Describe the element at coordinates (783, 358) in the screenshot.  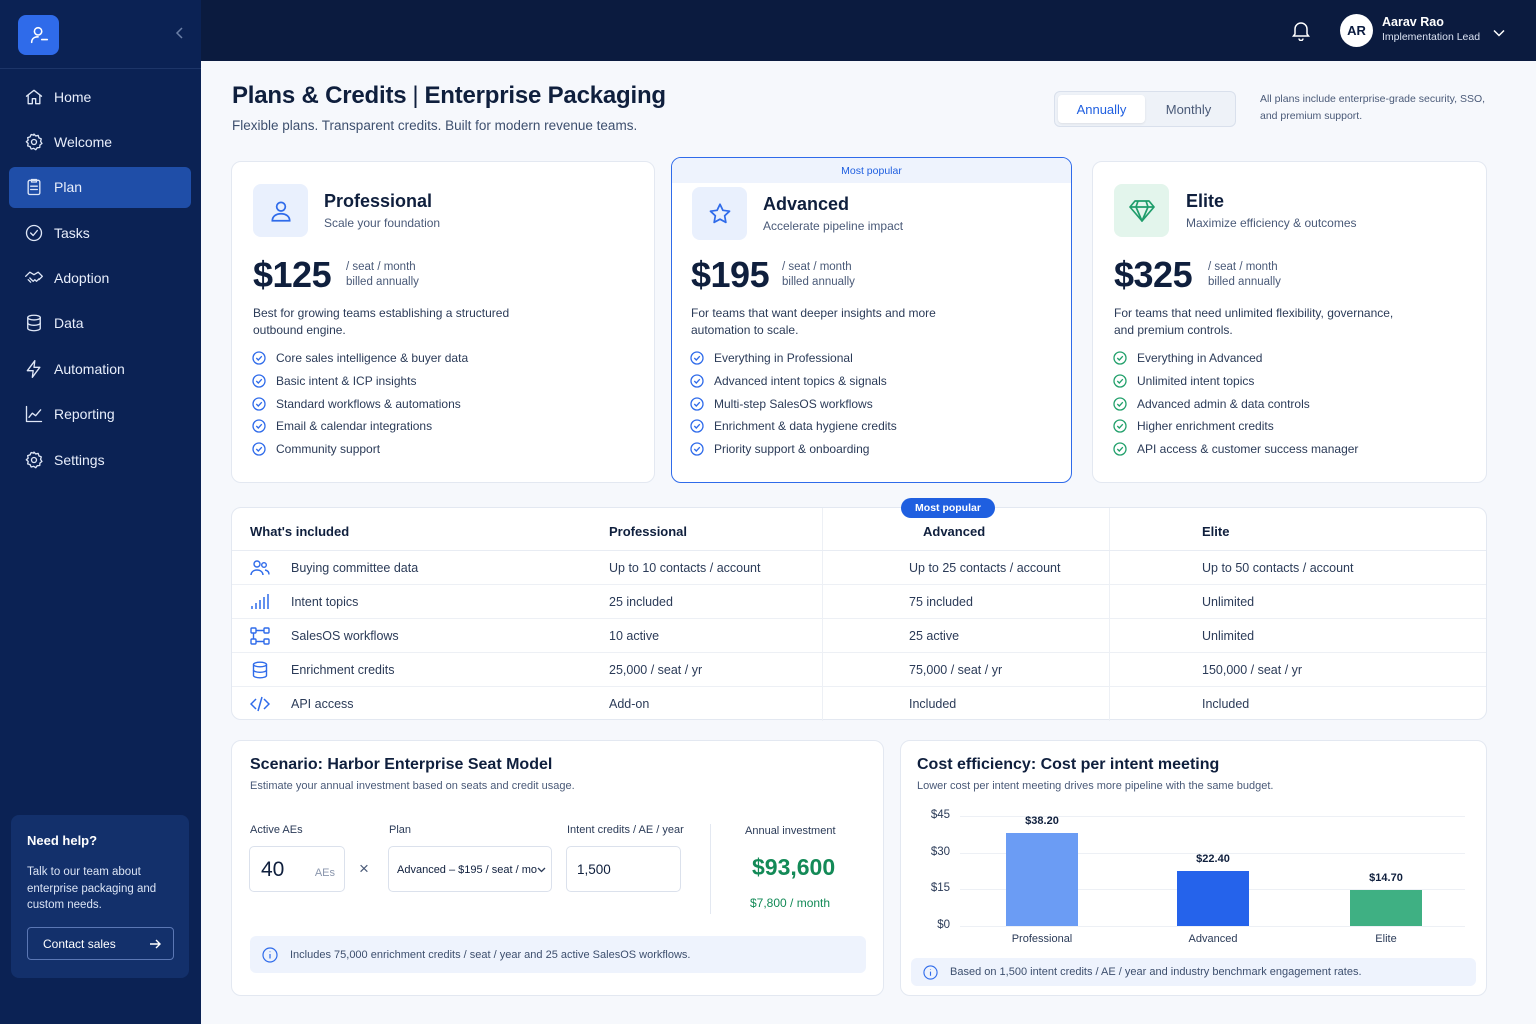
I see `feature-label: Everything in Professional` at that location.